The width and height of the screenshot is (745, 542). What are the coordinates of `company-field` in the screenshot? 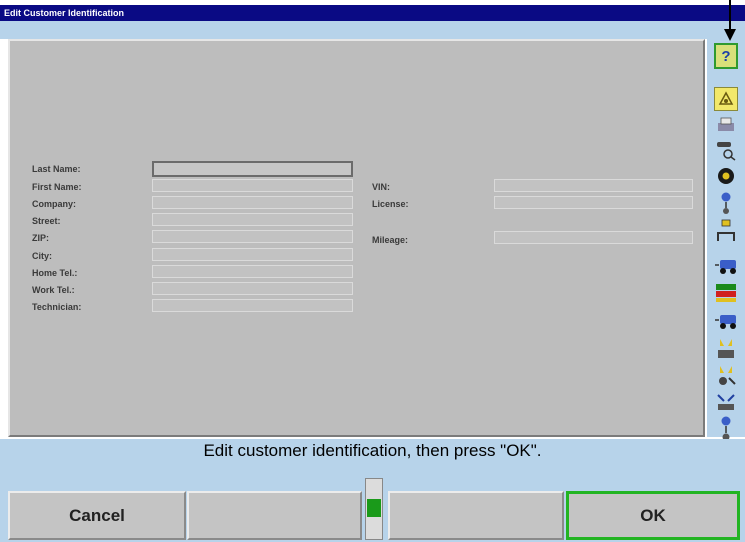 It's located at (252, 202).